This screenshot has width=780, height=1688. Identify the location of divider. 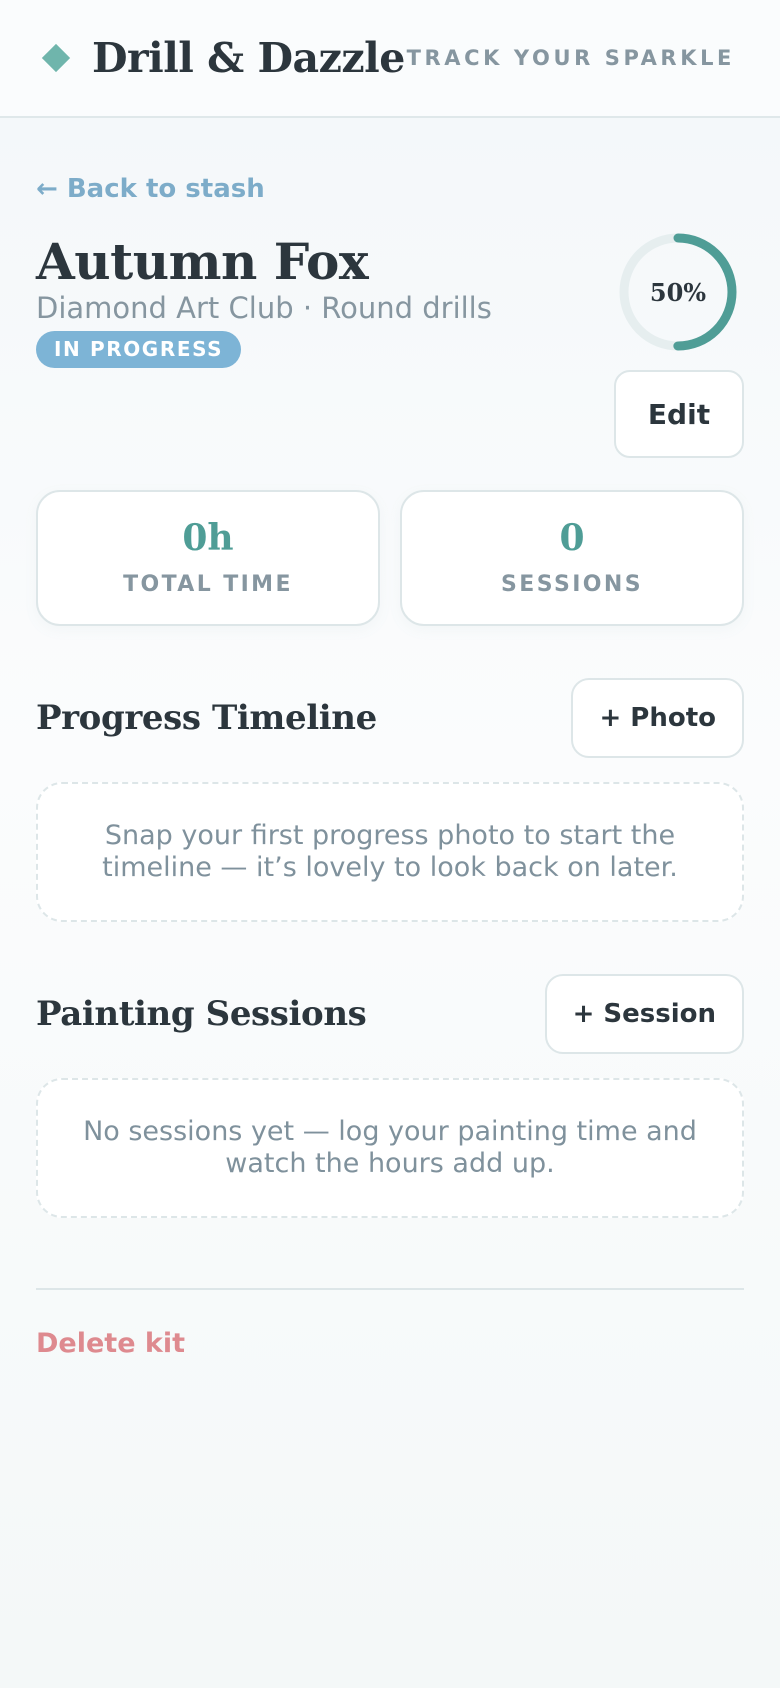
(390, 1289).